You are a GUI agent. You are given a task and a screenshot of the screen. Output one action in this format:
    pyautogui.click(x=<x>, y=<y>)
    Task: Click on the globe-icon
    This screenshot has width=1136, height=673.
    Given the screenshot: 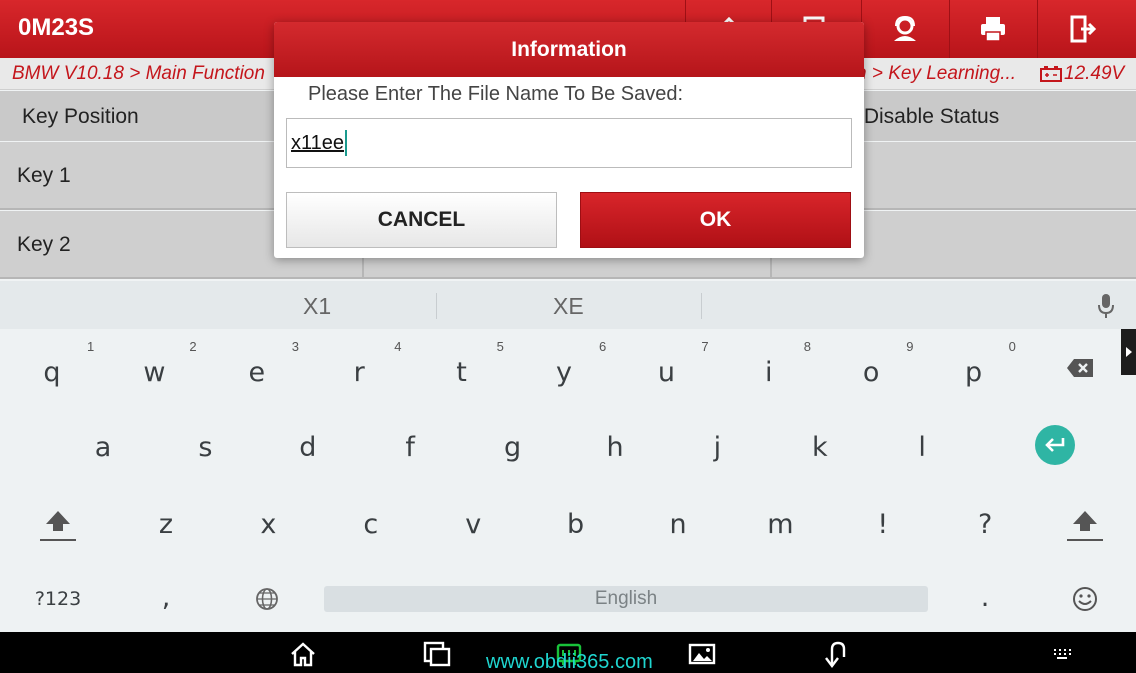 What is the action you would take?
    pyautogui.click(x=267, y=599)
    